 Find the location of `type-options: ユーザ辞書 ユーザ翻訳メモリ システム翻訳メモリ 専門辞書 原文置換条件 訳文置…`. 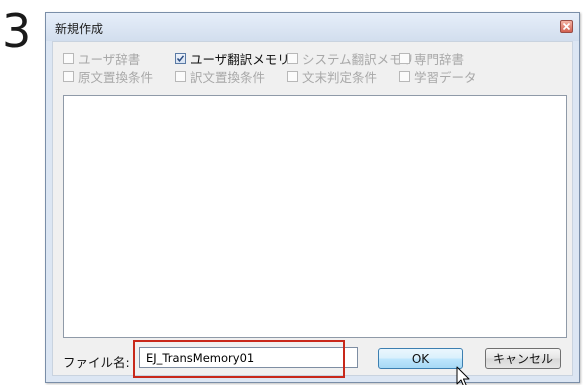

type-options: ユーザ辞書 ユーザ翻訳メモリ システム翻訳メモリ 専門辞書 原文置換条件 訳文置… is located at coordinates (293, 69).